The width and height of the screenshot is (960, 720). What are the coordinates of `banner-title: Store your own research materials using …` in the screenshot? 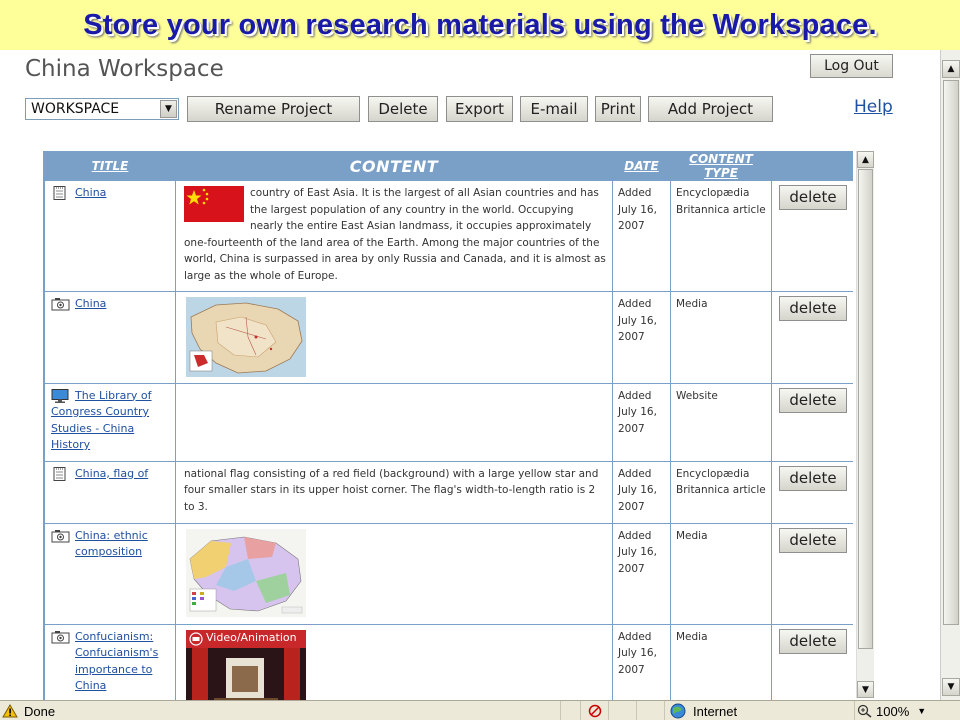 It's located at (480, 24).